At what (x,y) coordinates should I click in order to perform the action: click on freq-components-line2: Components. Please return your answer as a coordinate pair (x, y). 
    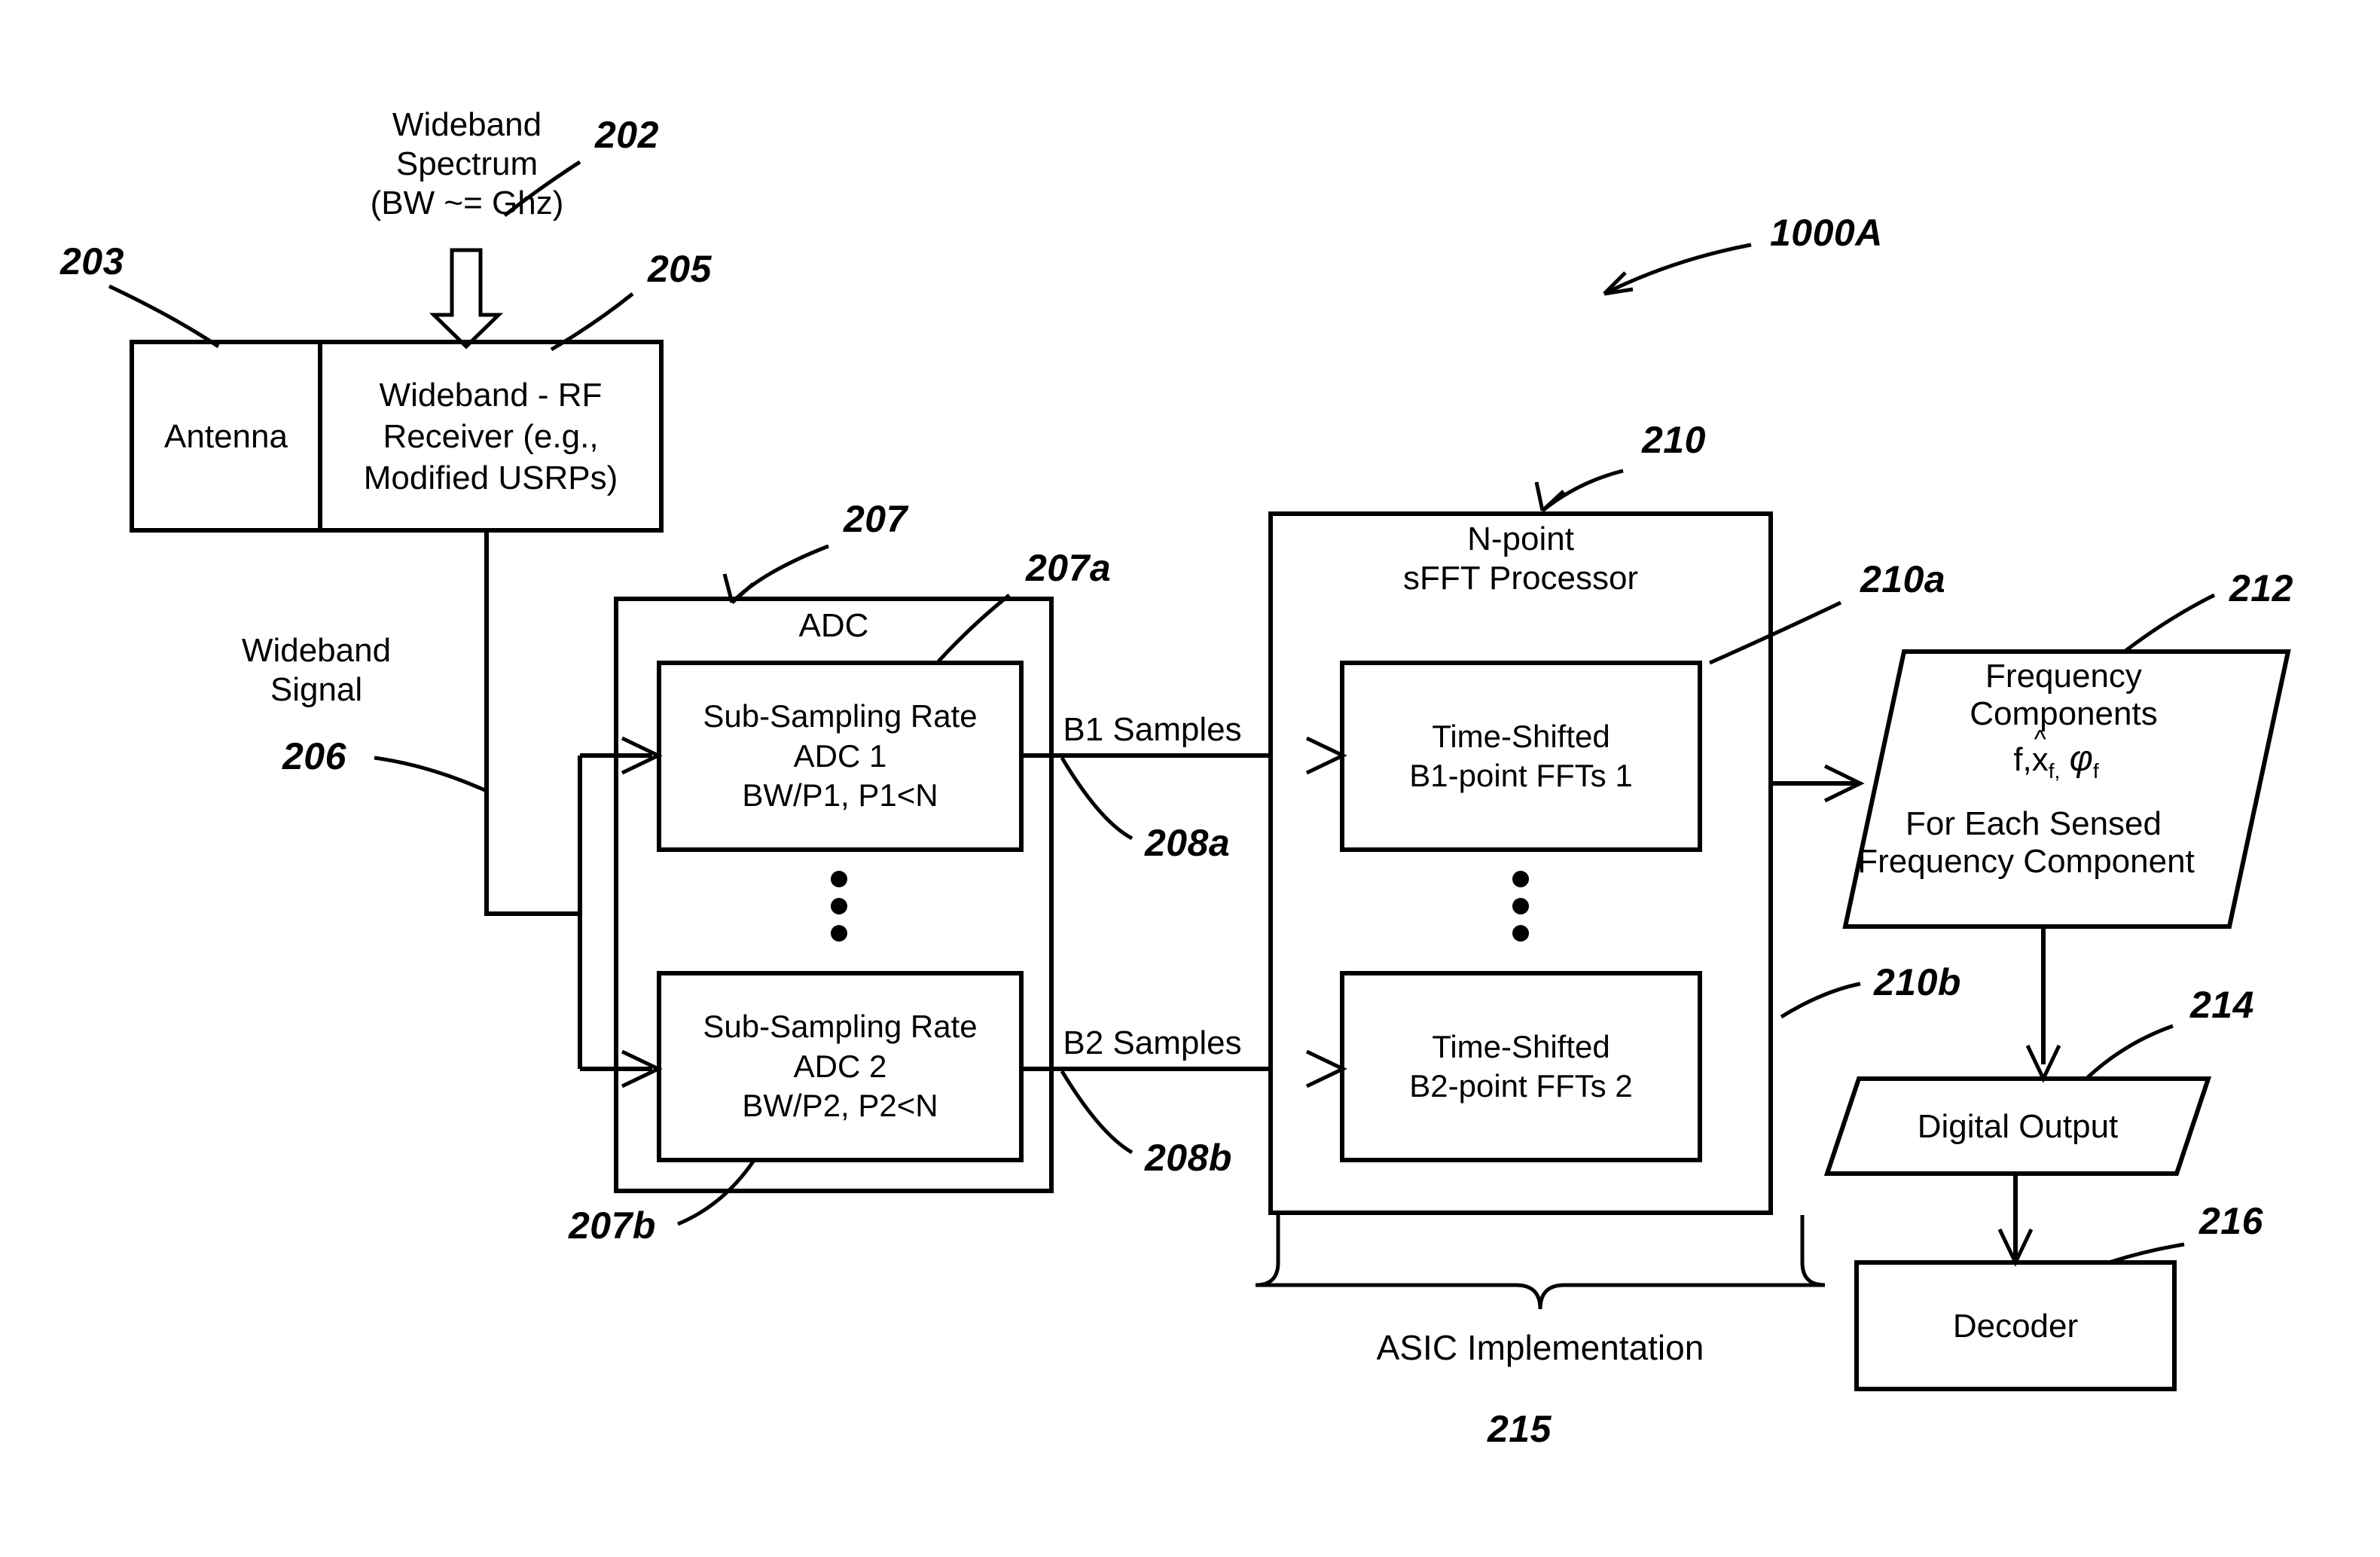
    Looking at the image, I should click on (2064, 713).